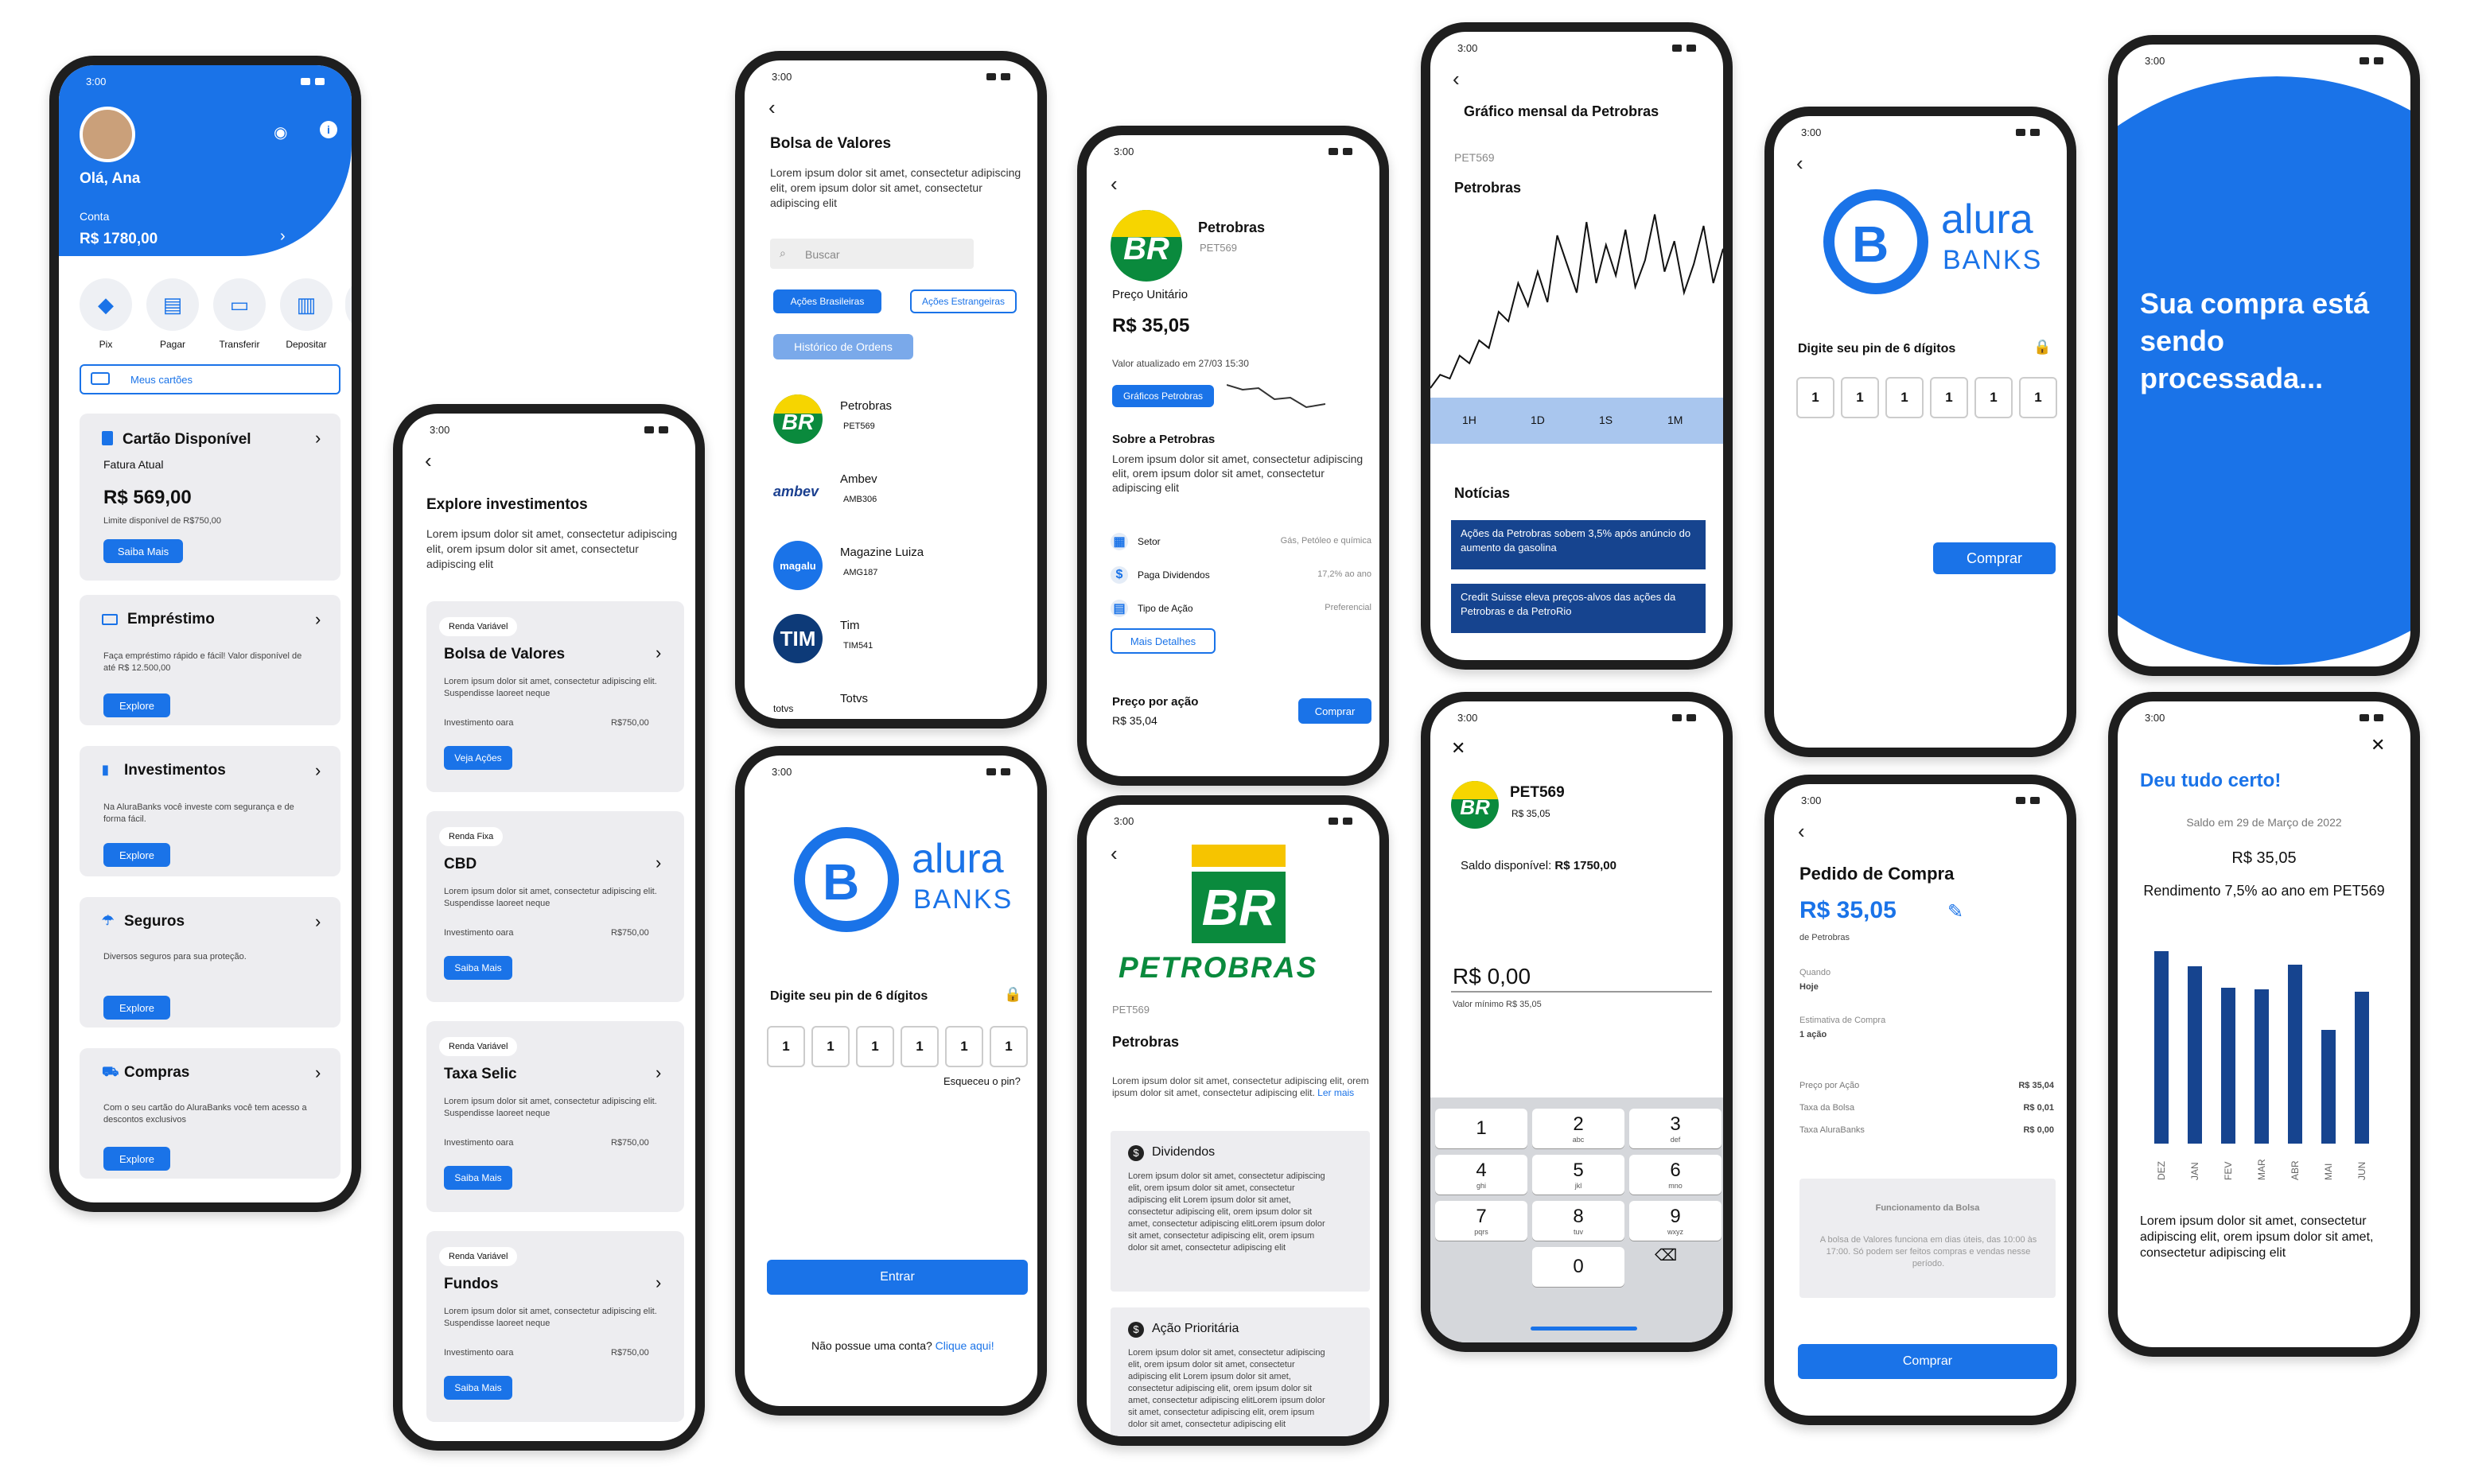 The height and width of the screenshot is (1484, 2486). Describe the element at coordinates (478, 758) in the screenshot. I see `card-button: Veja Ações` at that location.